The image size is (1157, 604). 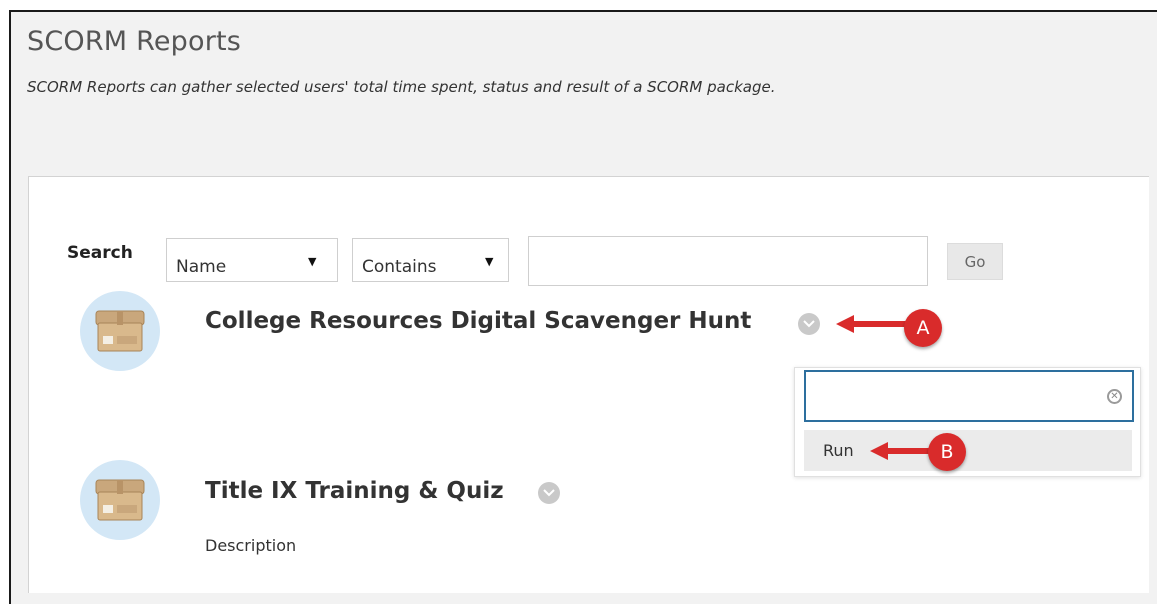 I want to click on callout-a: A, so click(x=923, y=328).